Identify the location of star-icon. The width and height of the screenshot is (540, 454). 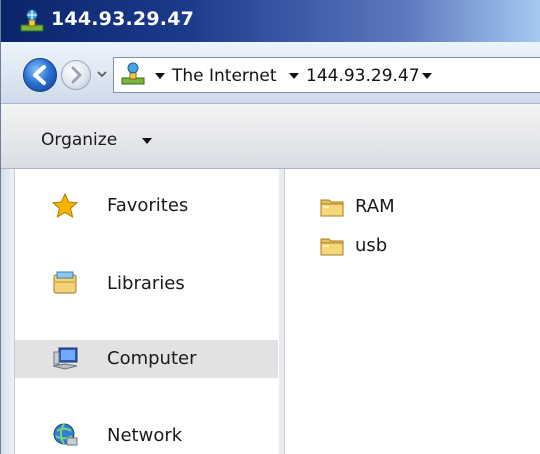
(65, 205).